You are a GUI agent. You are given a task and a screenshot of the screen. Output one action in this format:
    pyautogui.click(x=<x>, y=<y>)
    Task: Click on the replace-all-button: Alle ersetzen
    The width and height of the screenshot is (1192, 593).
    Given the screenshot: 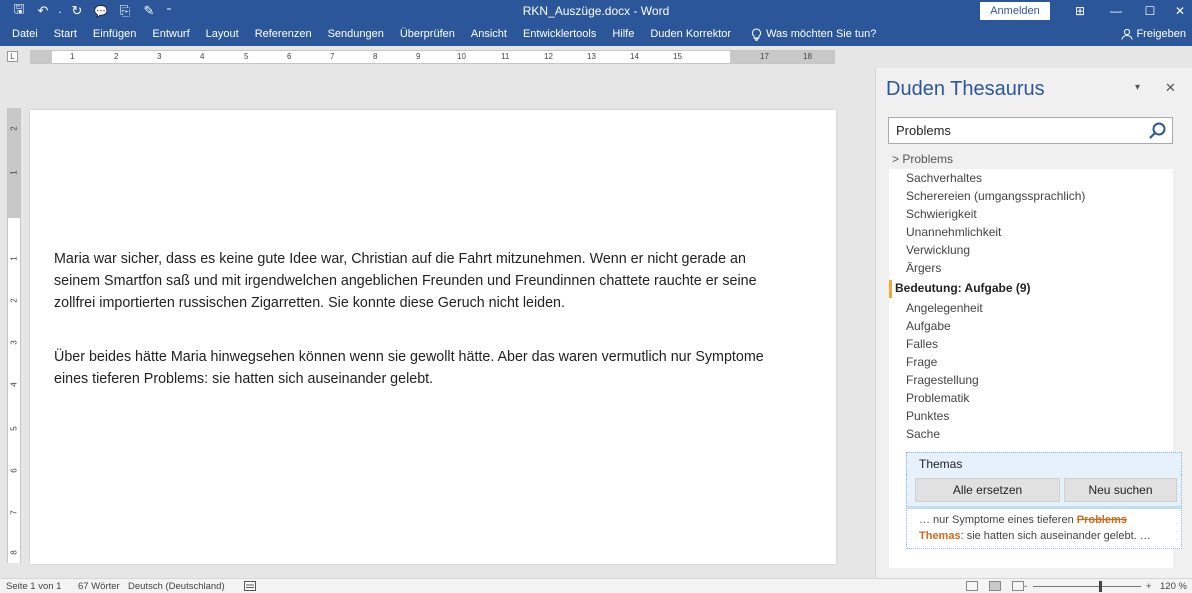 What is the action you would take?
    pyautogui.click(x=987, y=490)
    